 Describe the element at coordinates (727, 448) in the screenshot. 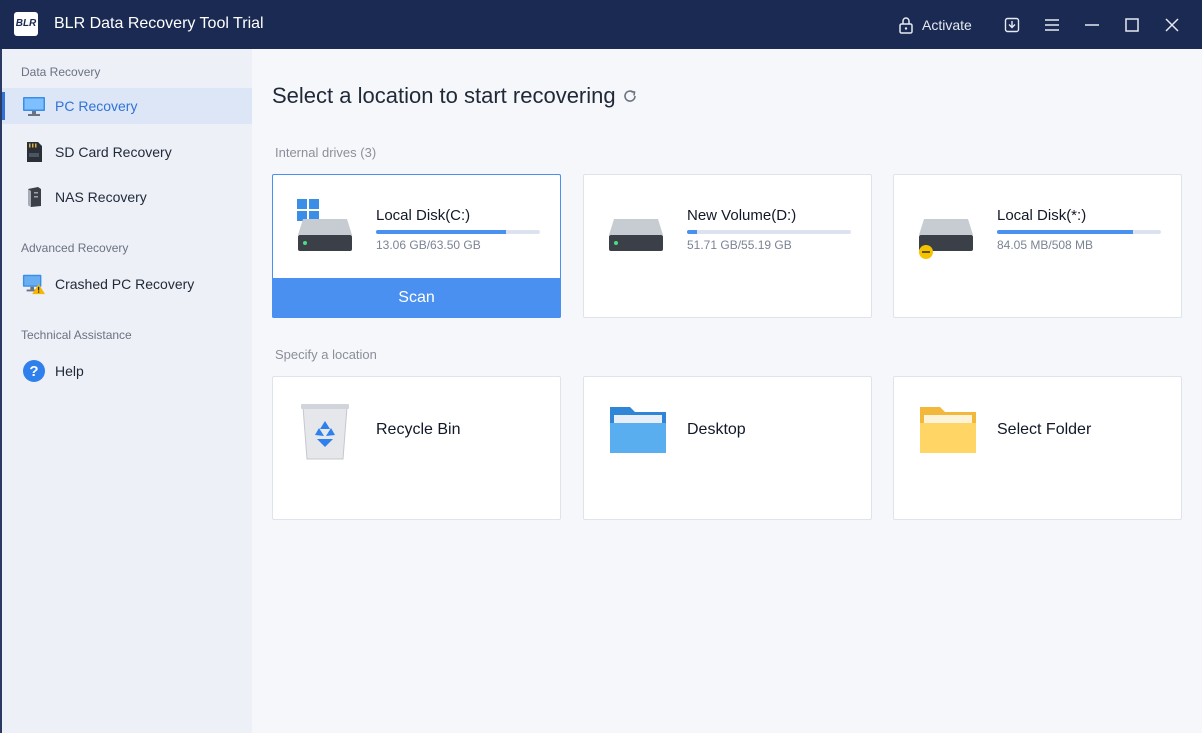

I see `location-card-desktop: Desktop` at that location.